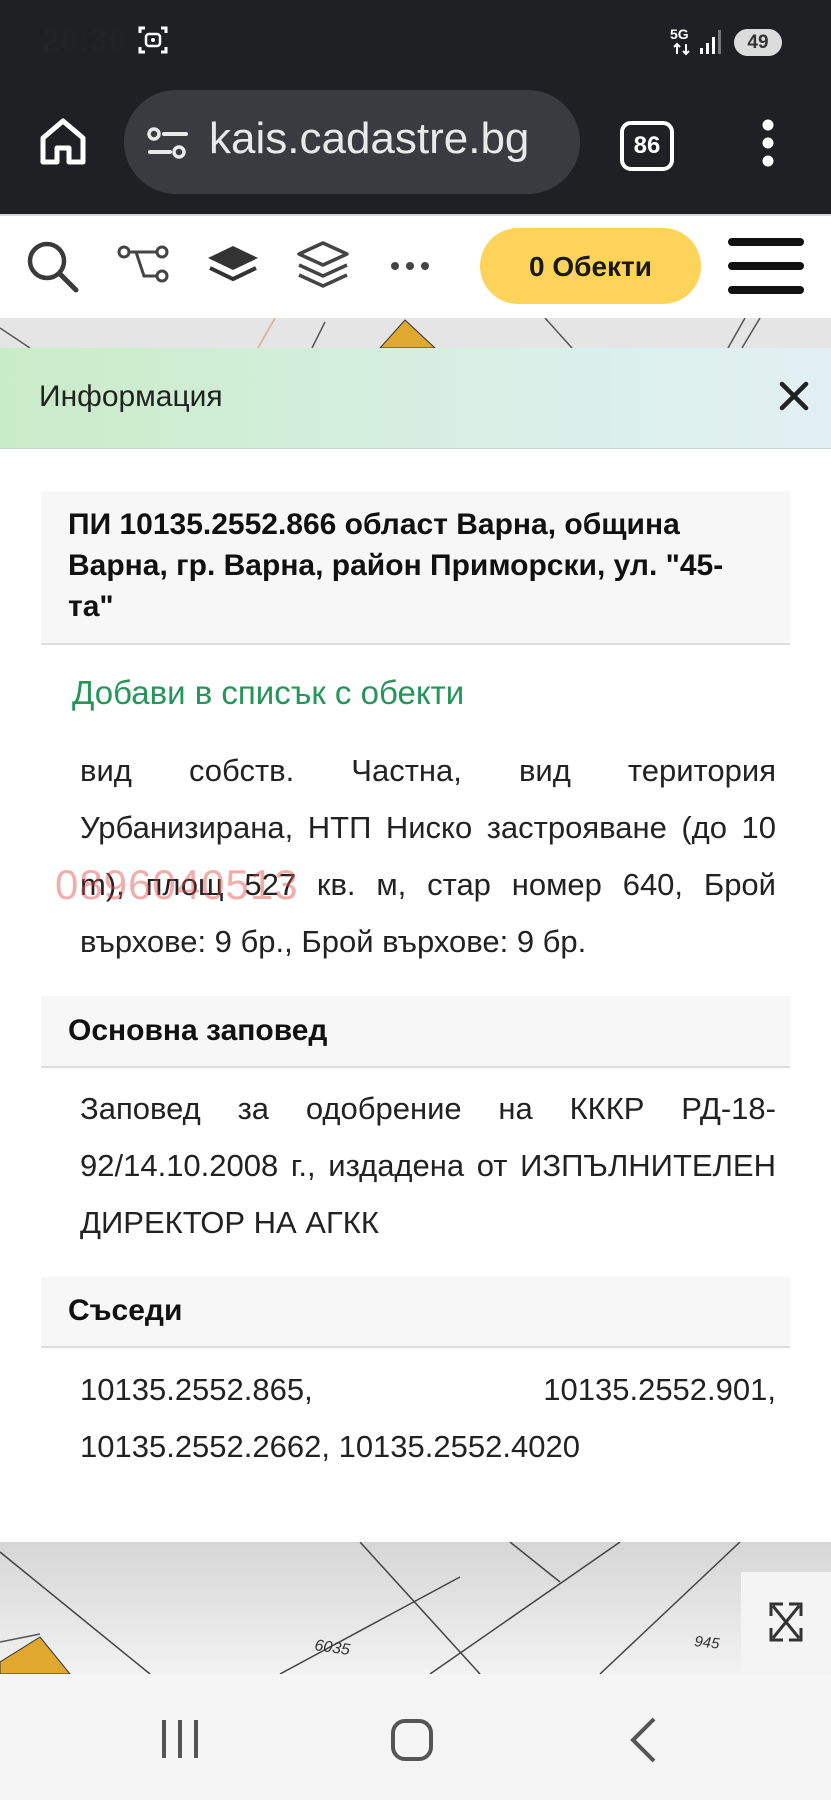 The height and width of the screenshot is (1800, 831). I want to click on map-background-bottom: 6035 945, so click(415, 1608).